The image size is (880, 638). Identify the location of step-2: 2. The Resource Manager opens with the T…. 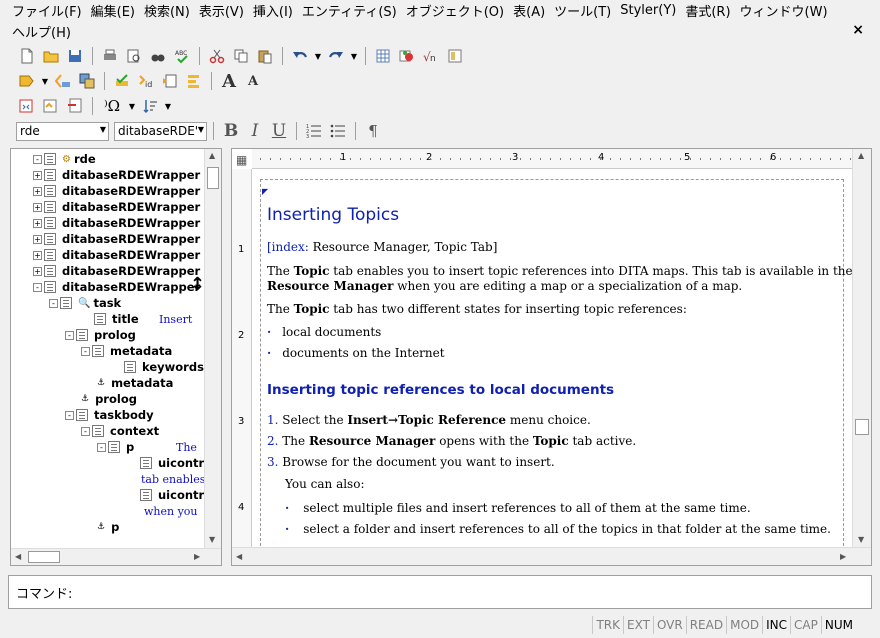
(451, 441).